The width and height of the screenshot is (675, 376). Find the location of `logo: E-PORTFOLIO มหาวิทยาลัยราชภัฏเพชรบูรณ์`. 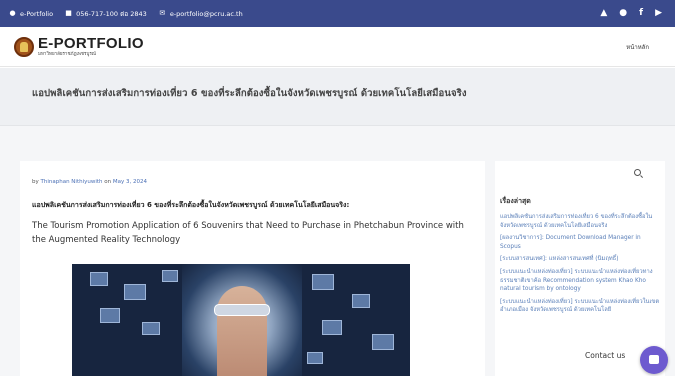

logo: E-PORTFOLIO มหาวิทยาลัยราชภัฏเพชรบูรณ์ is located at coordinates (91, 47).